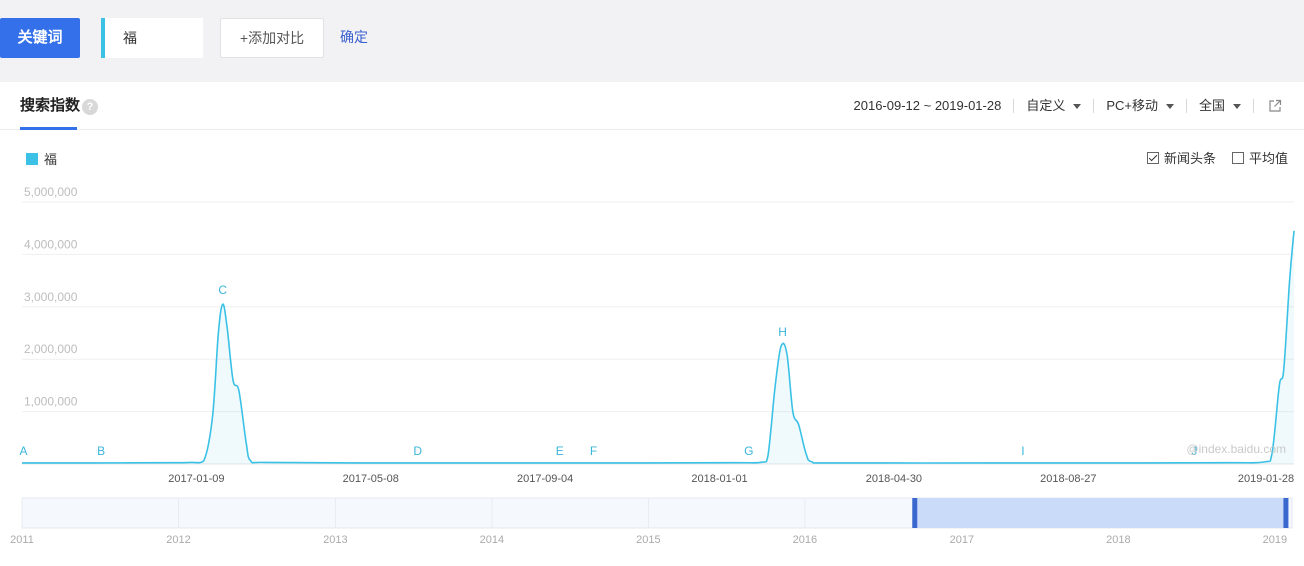 This screenshot has height=566, width=1304. I want to click on overview-year-label: 2017, so click(962, 540).